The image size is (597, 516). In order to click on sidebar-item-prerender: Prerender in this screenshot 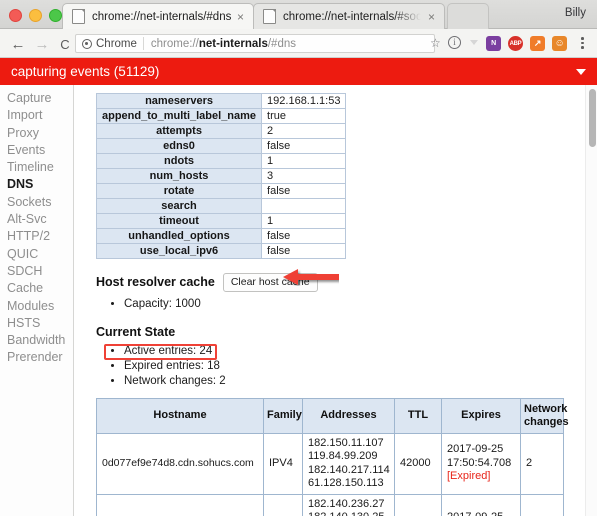, I will do `click(36, 357)`.